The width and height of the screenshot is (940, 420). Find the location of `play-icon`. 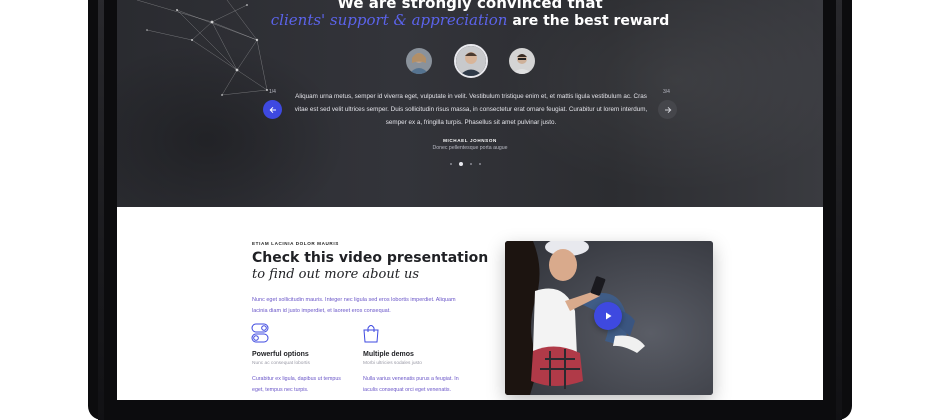

play-icon is located at coordinates (609, 316).